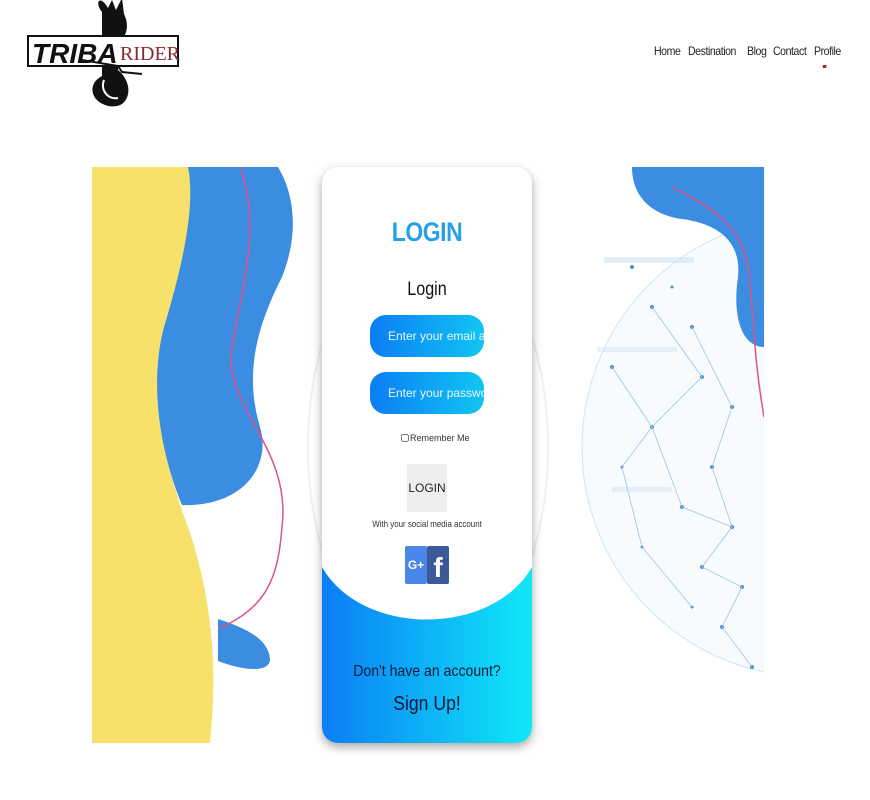 The width and height of the screenshot is (870, 800). I want to click on login-button: LOGIN, so click(427, 488).